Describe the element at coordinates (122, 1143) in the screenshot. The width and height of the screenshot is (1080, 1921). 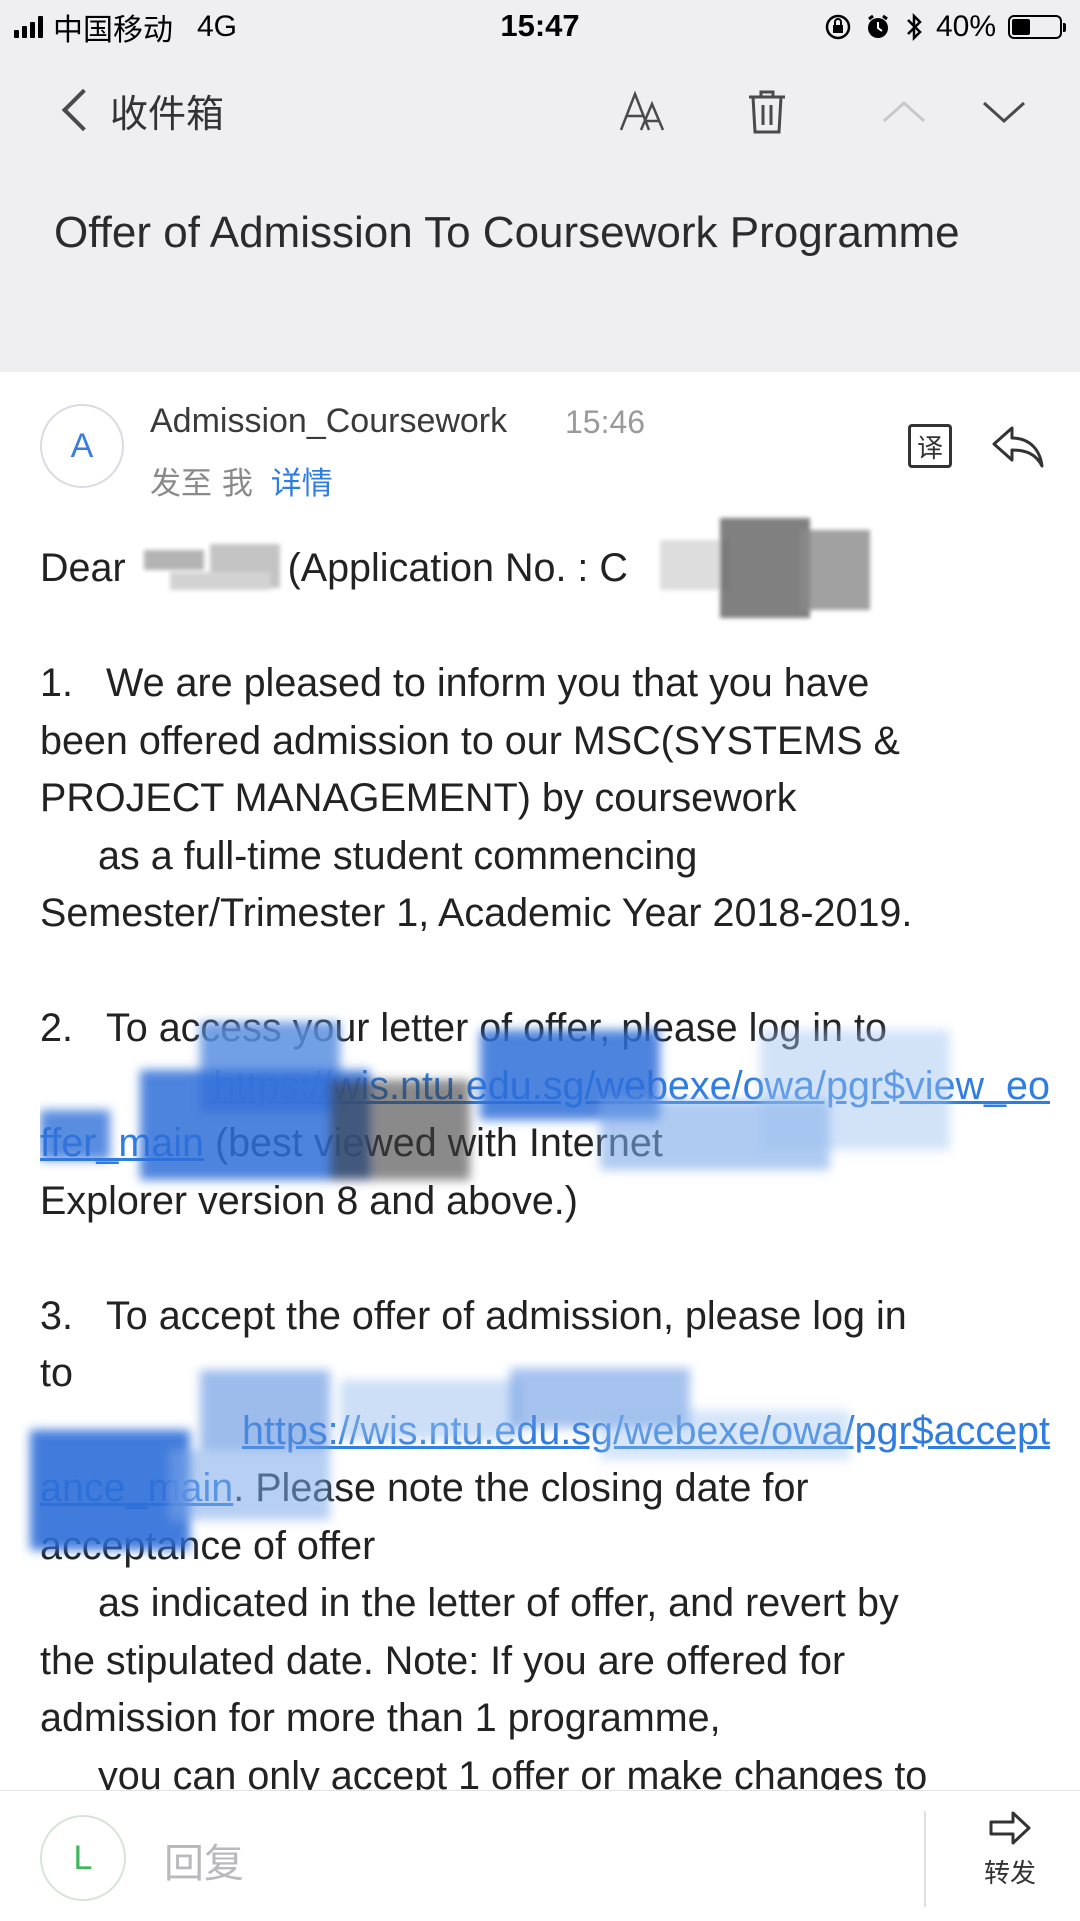
I see `offer-link-part2: ffer_main` at that location.